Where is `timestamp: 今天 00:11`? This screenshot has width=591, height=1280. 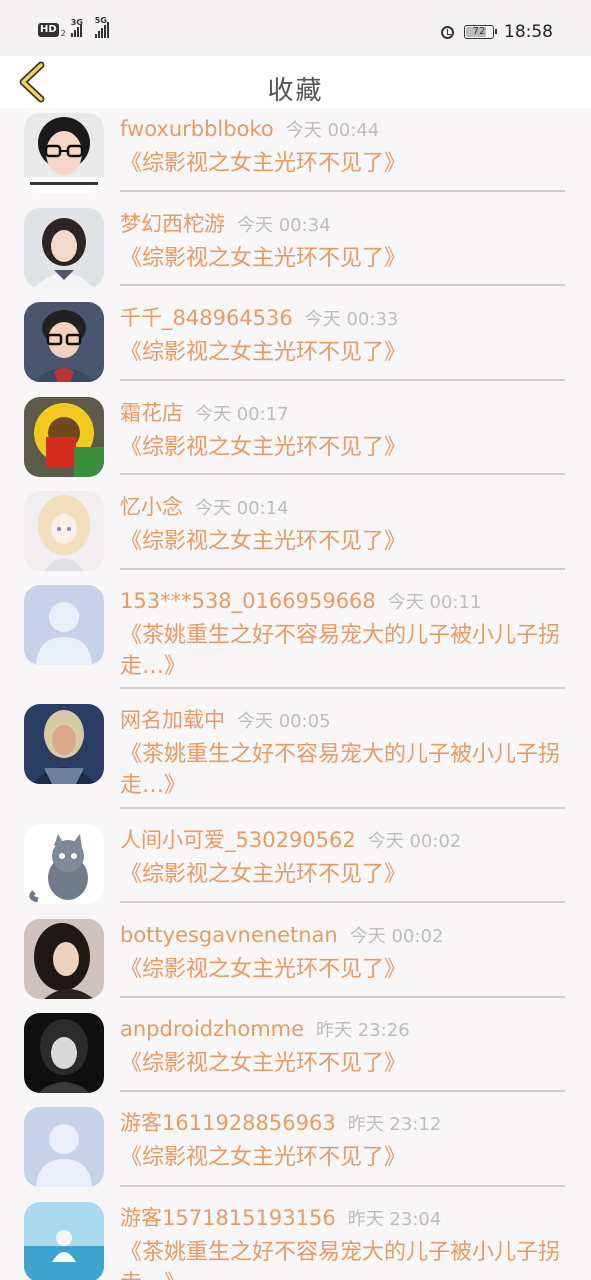
timestamp: 今天 00:11 is located at coordinates (434, 602).